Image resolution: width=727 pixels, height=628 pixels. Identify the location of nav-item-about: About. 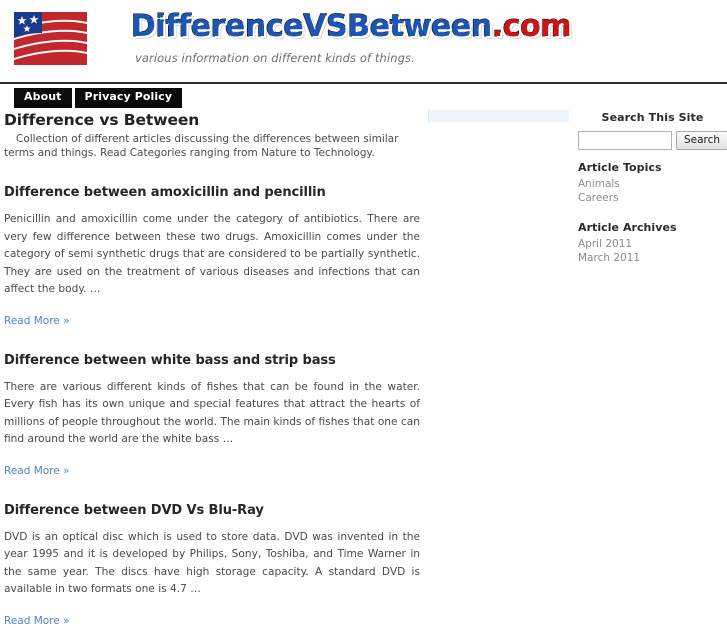
(43, 98).